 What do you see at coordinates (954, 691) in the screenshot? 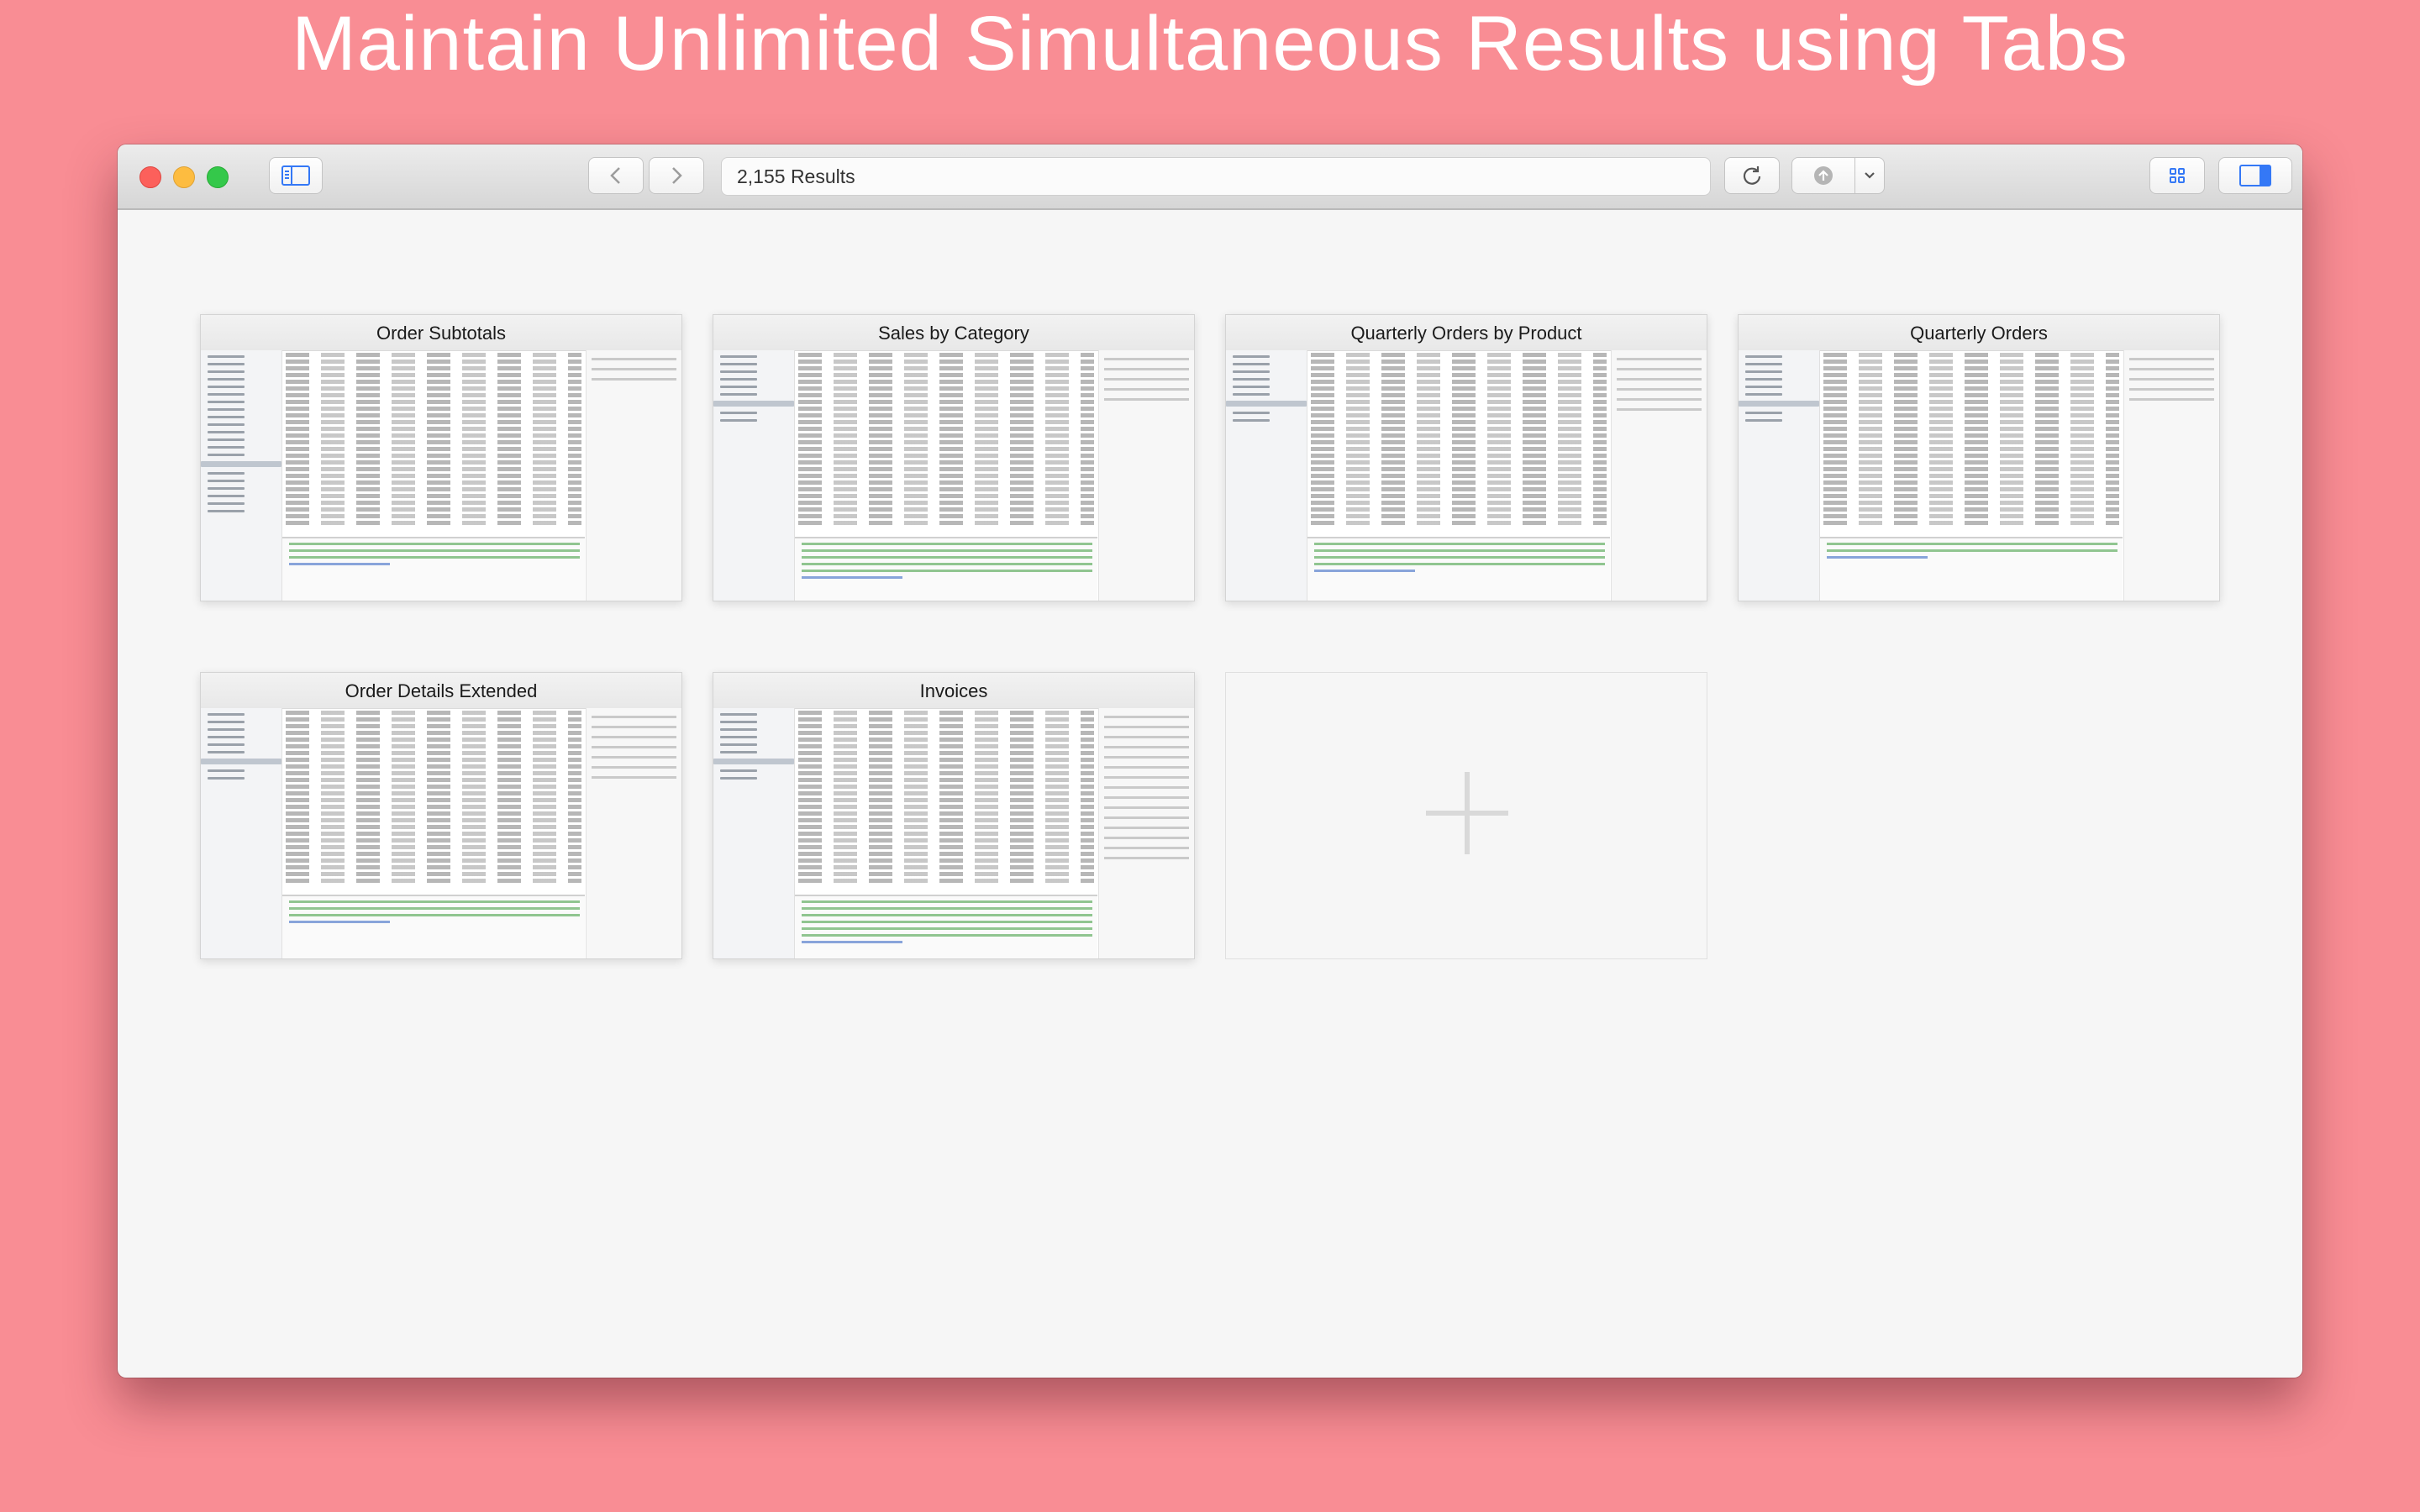
I see `tab-title: Invoices` at bounding box center [954, 691].